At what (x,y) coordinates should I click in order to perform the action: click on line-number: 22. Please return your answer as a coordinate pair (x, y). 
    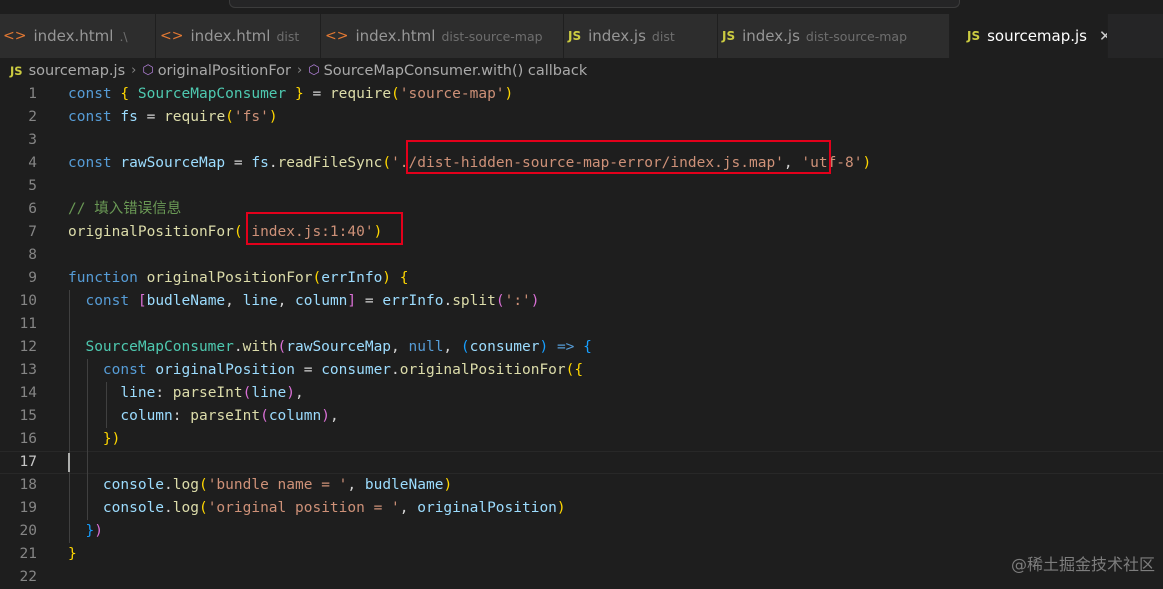
    Looking at the image, I should click on (28, 577).